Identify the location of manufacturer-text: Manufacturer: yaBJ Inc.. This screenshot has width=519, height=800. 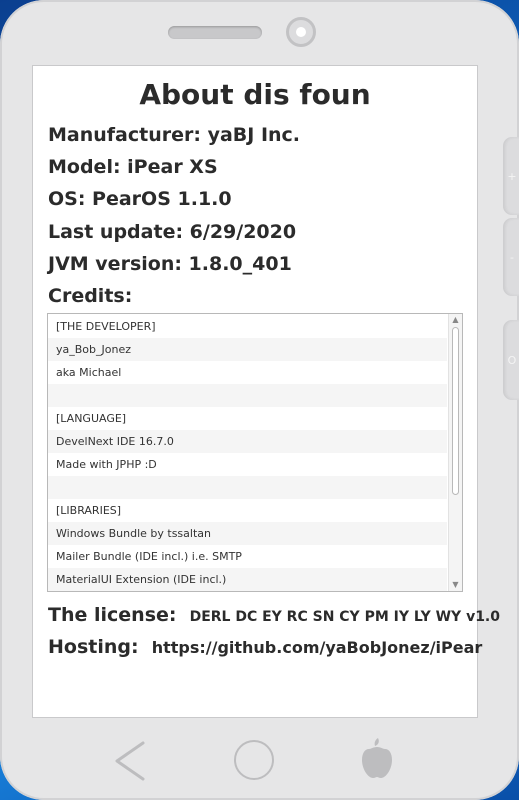
(174, 135).